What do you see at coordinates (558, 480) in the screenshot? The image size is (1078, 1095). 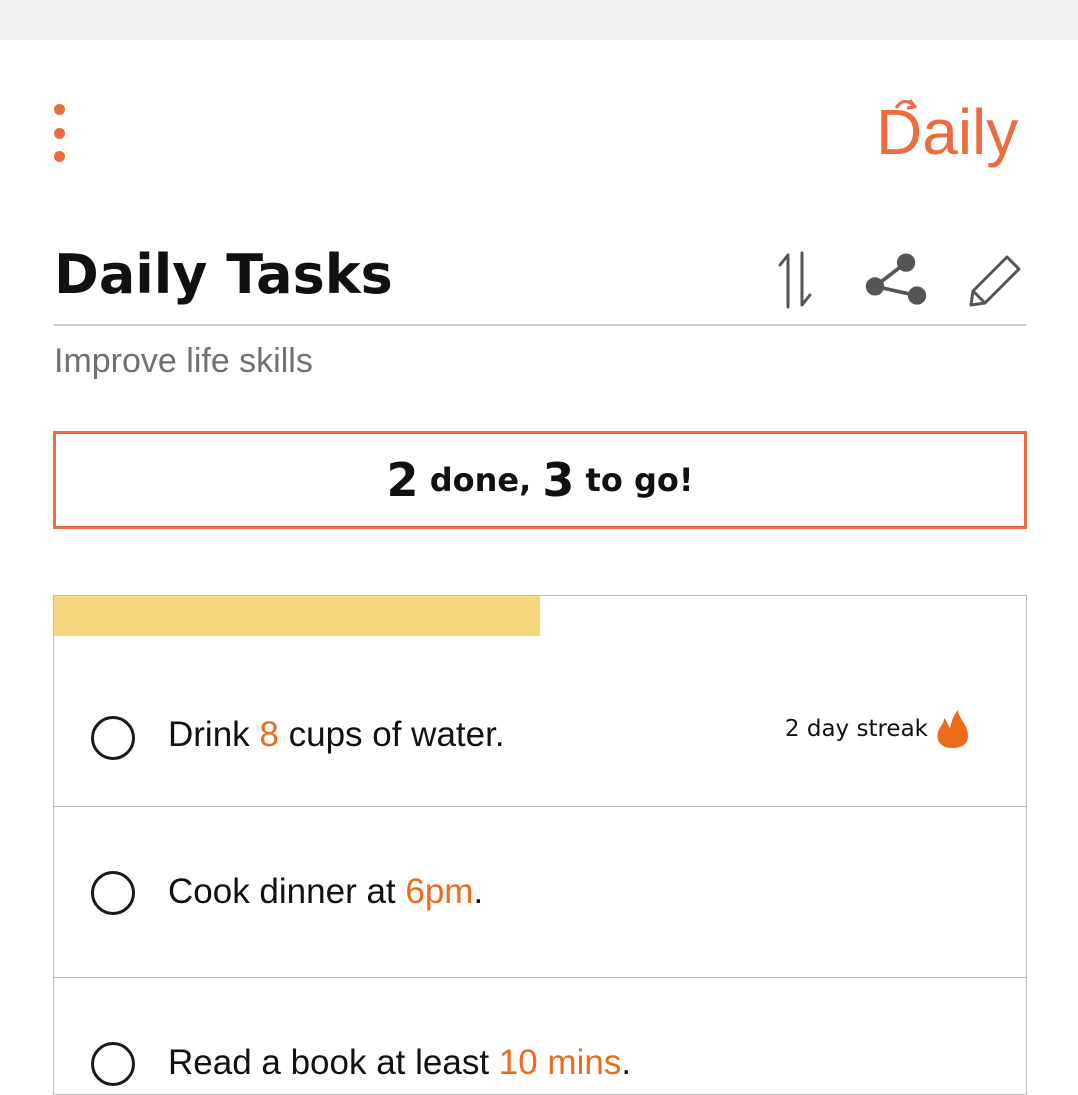 I see `togo-count: 3` at bounding box center [558, 480].